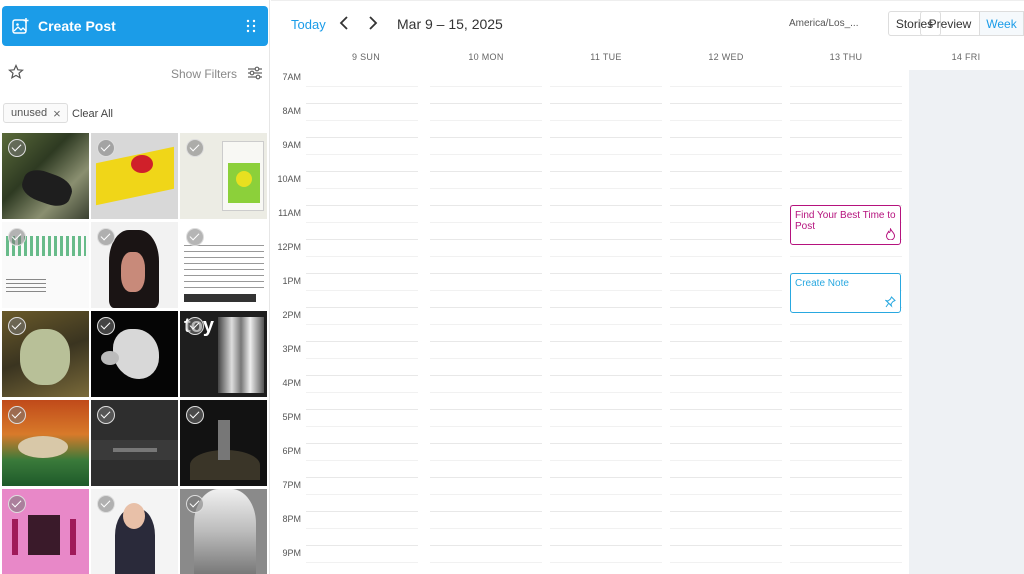  Describe the element at coordinates (291, 553) in the screenshot. I see `hour-label: 9PM` at that location.